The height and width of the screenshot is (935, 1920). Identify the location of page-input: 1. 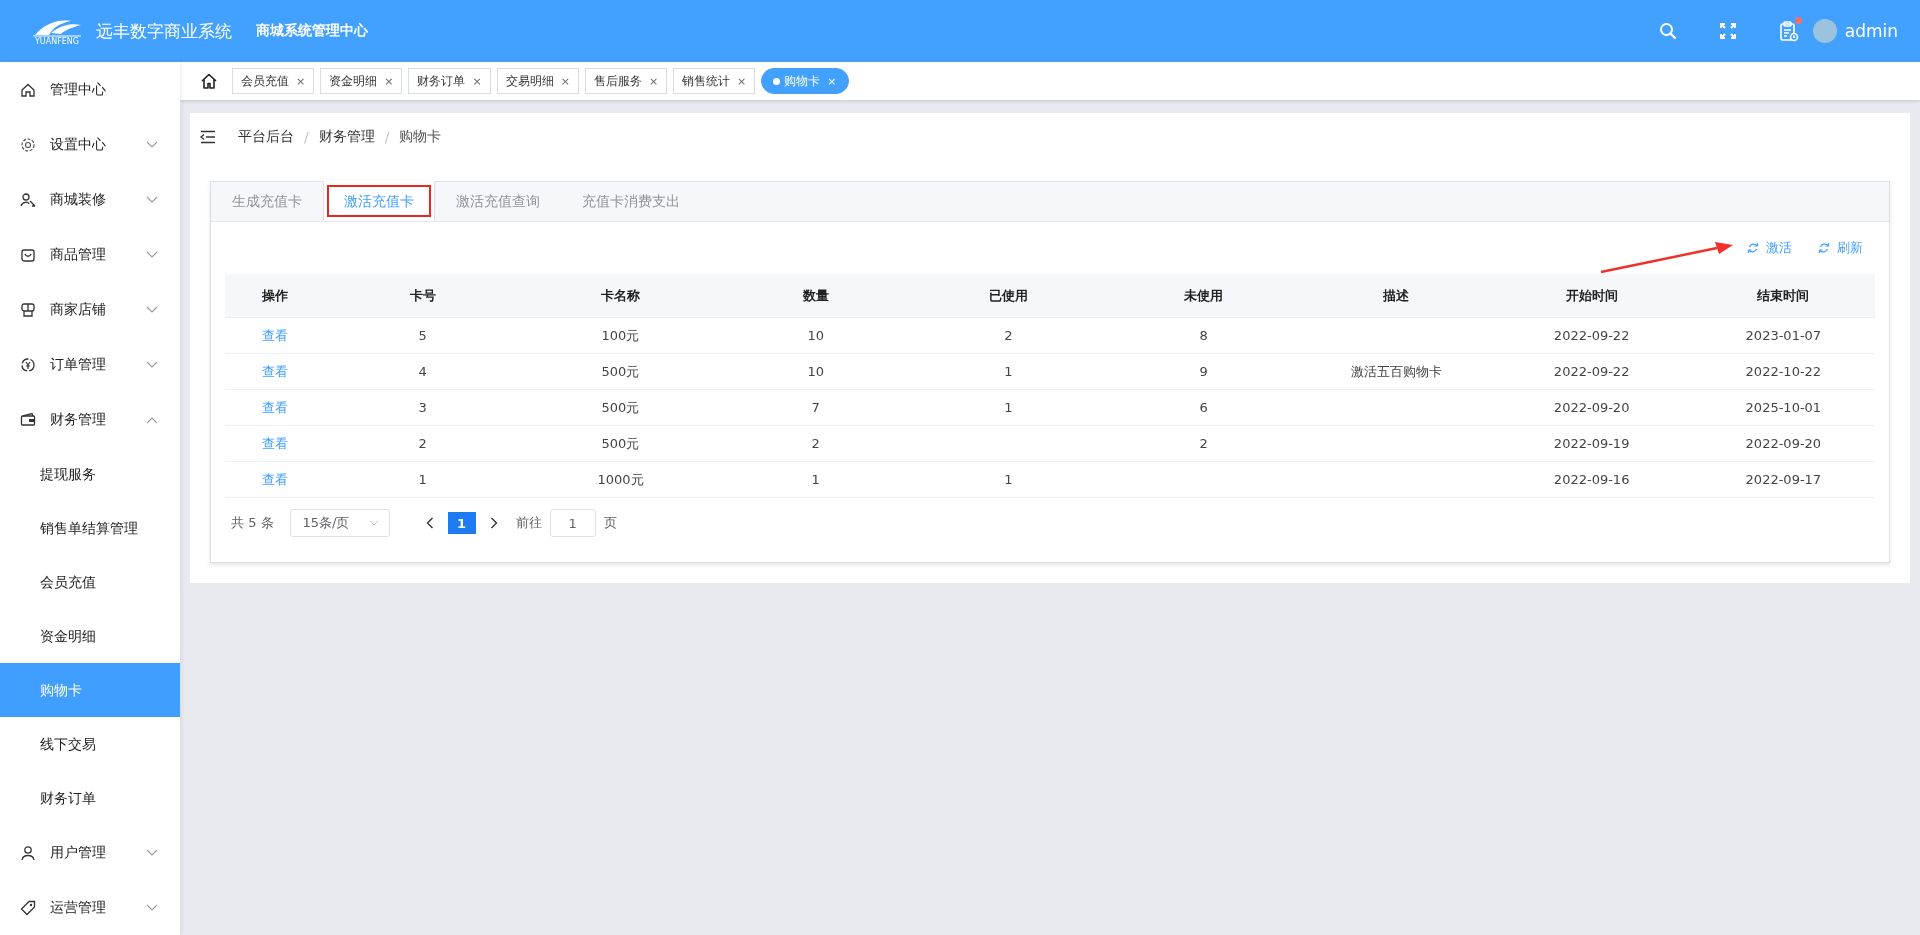
(572, 523).